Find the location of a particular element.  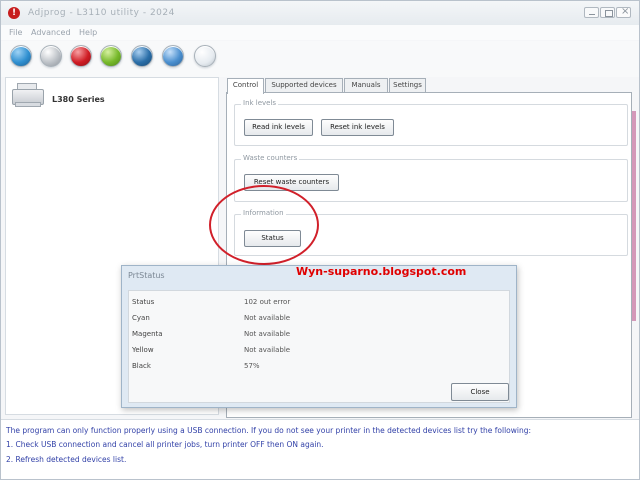

menu-file: File is located at coordinates (15, 32).